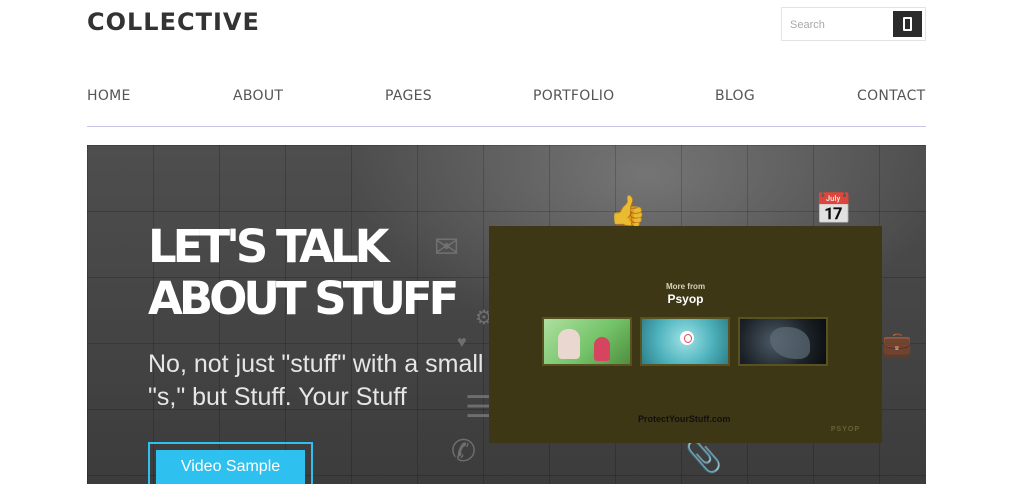 Image resolution: width=1024 pixels, height=484 pixels. Describe the element at coordinates (685, 299) in the screenshot. I see `embed-brand: Psyop` at that location.